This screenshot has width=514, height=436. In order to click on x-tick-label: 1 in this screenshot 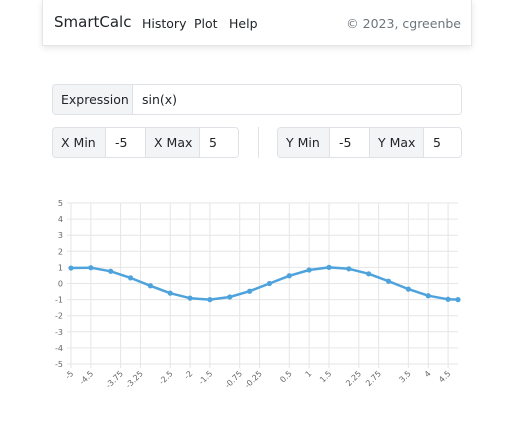, I will do `click(309, 374)`.